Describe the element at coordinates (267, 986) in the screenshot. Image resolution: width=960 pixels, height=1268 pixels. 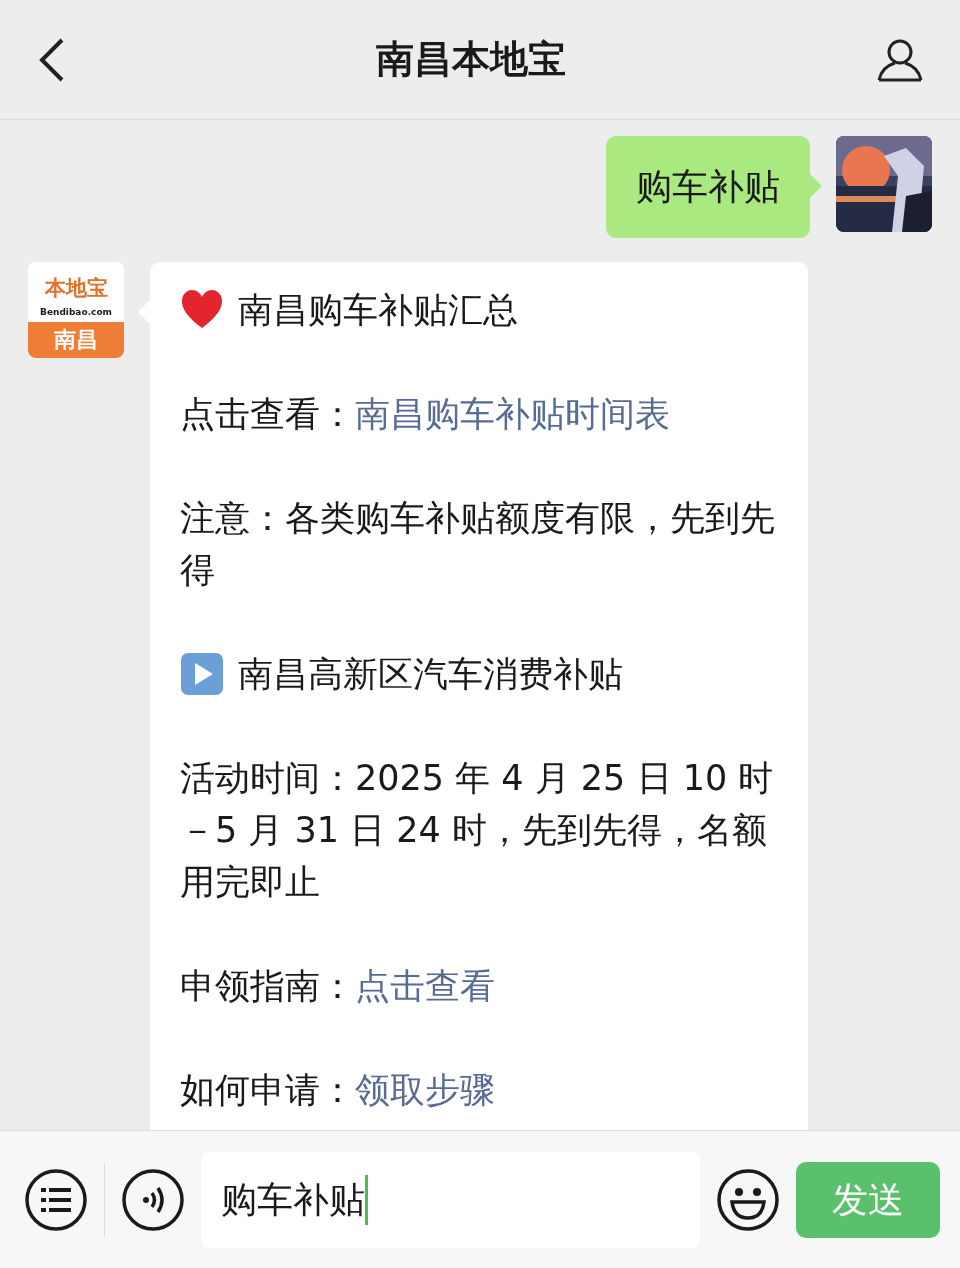
I see `label-text: 申领指南：` at that location.